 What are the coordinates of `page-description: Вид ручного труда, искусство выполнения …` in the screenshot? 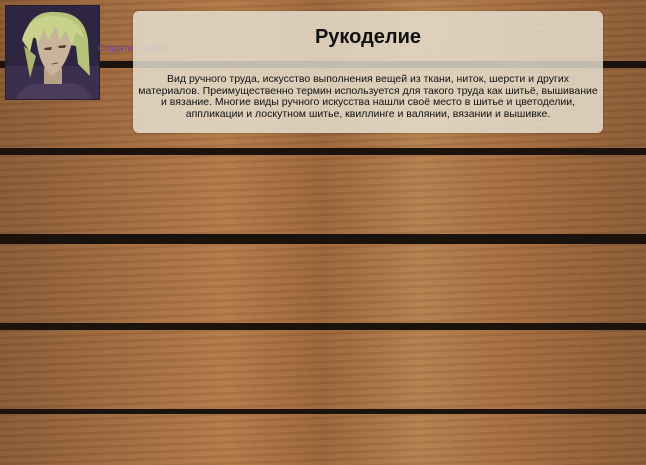 It's located at (368, 96).